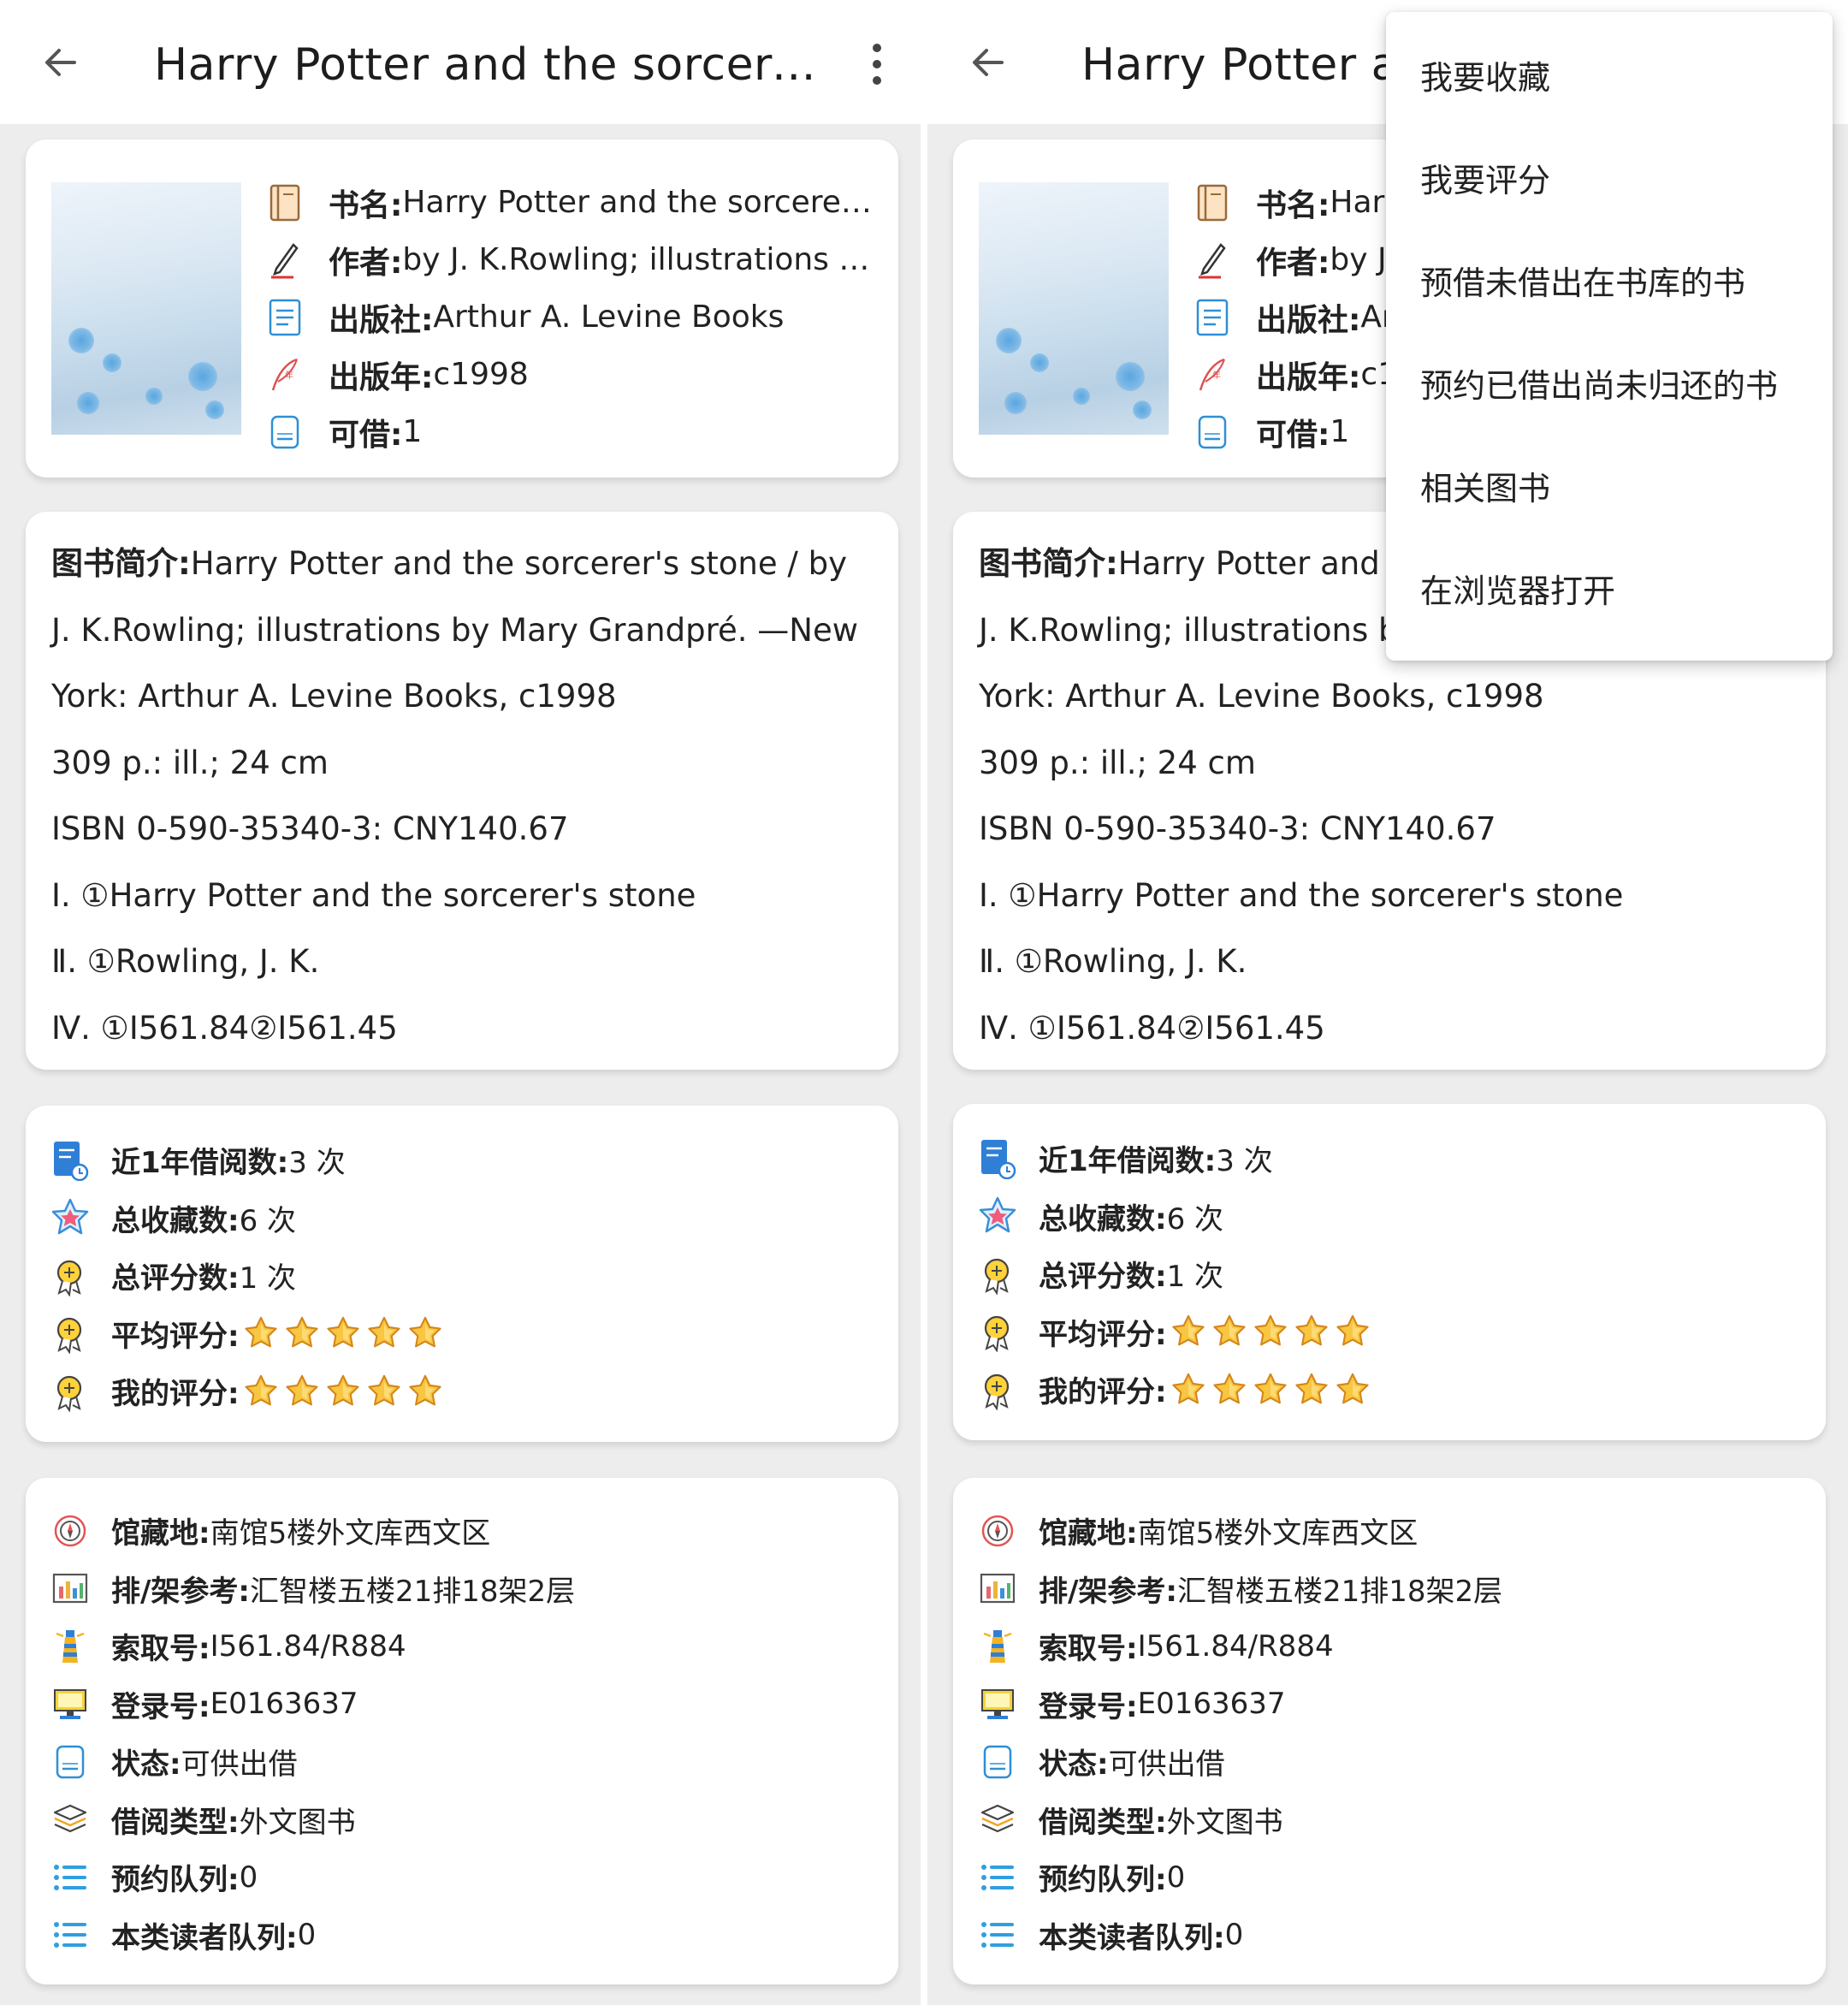  What do you see at coordinates (609, 317) in the screenshot?
I see `field-value: Arthur A. Levine Books` at bounding box center [609, 317].